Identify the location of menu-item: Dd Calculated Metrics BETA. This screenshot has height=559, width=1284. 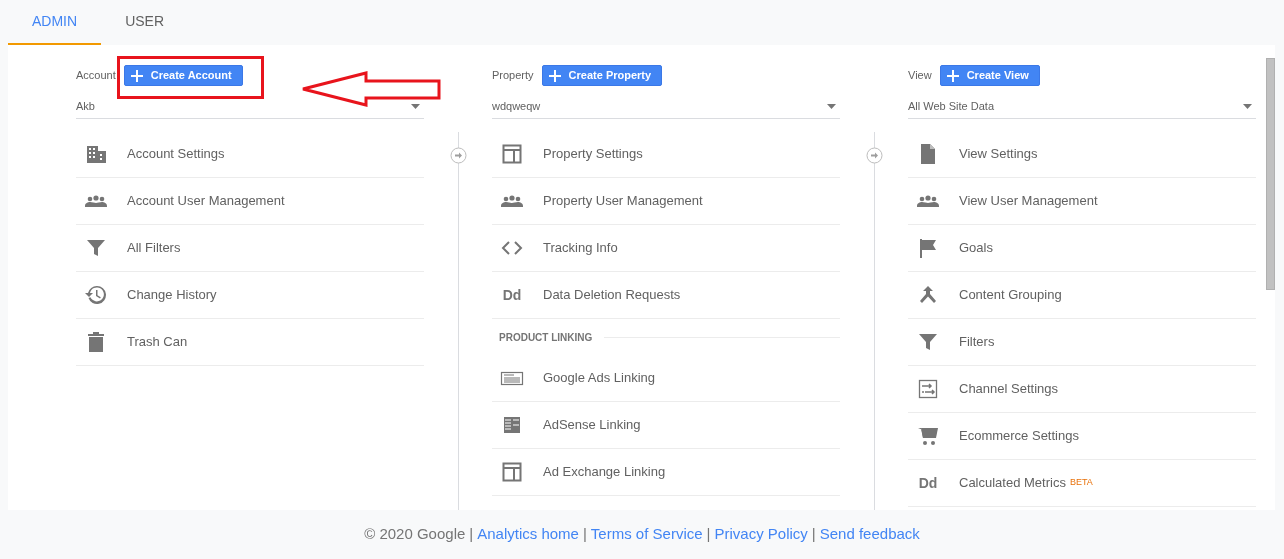
(1082, 483).